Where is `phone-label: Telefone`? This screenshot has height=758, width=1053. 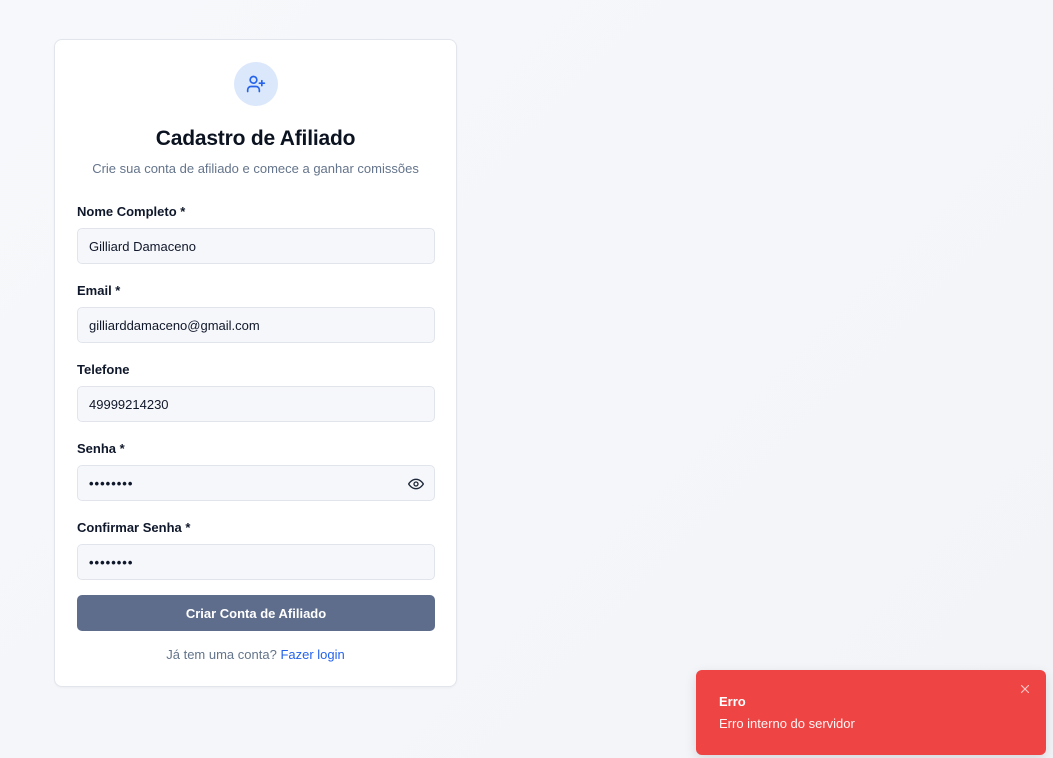
phone-label: Telefone is located at coordinates (103, 369).